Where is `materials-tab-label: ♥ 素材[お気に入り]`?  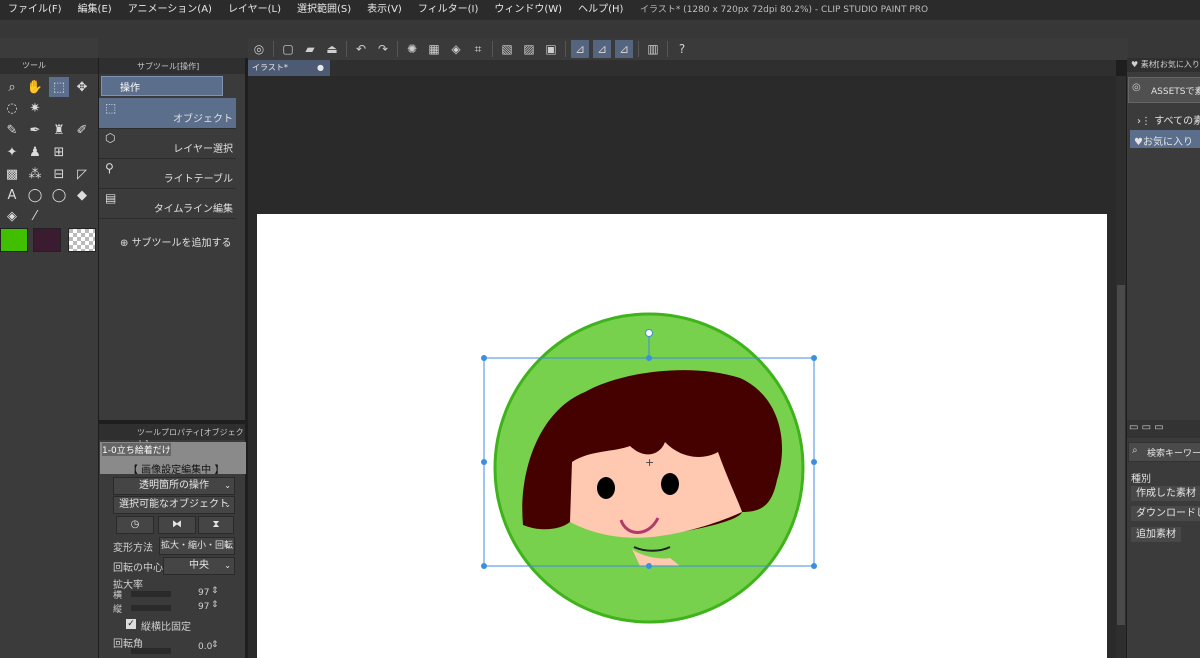 materials-tab-label: ♥ 素材[お気に入り] is located at coordinates (1165, 64).